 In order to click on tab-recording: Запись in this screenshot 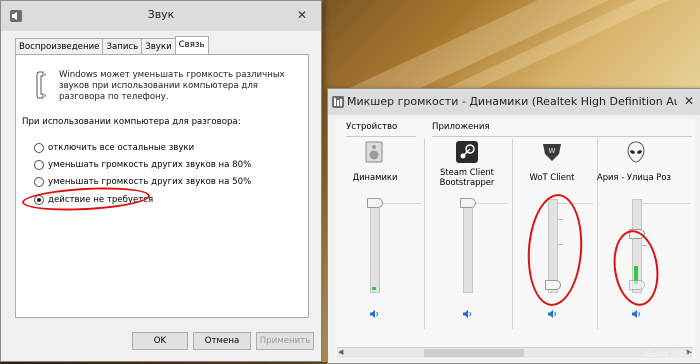, I will do `click(122, 46)`.